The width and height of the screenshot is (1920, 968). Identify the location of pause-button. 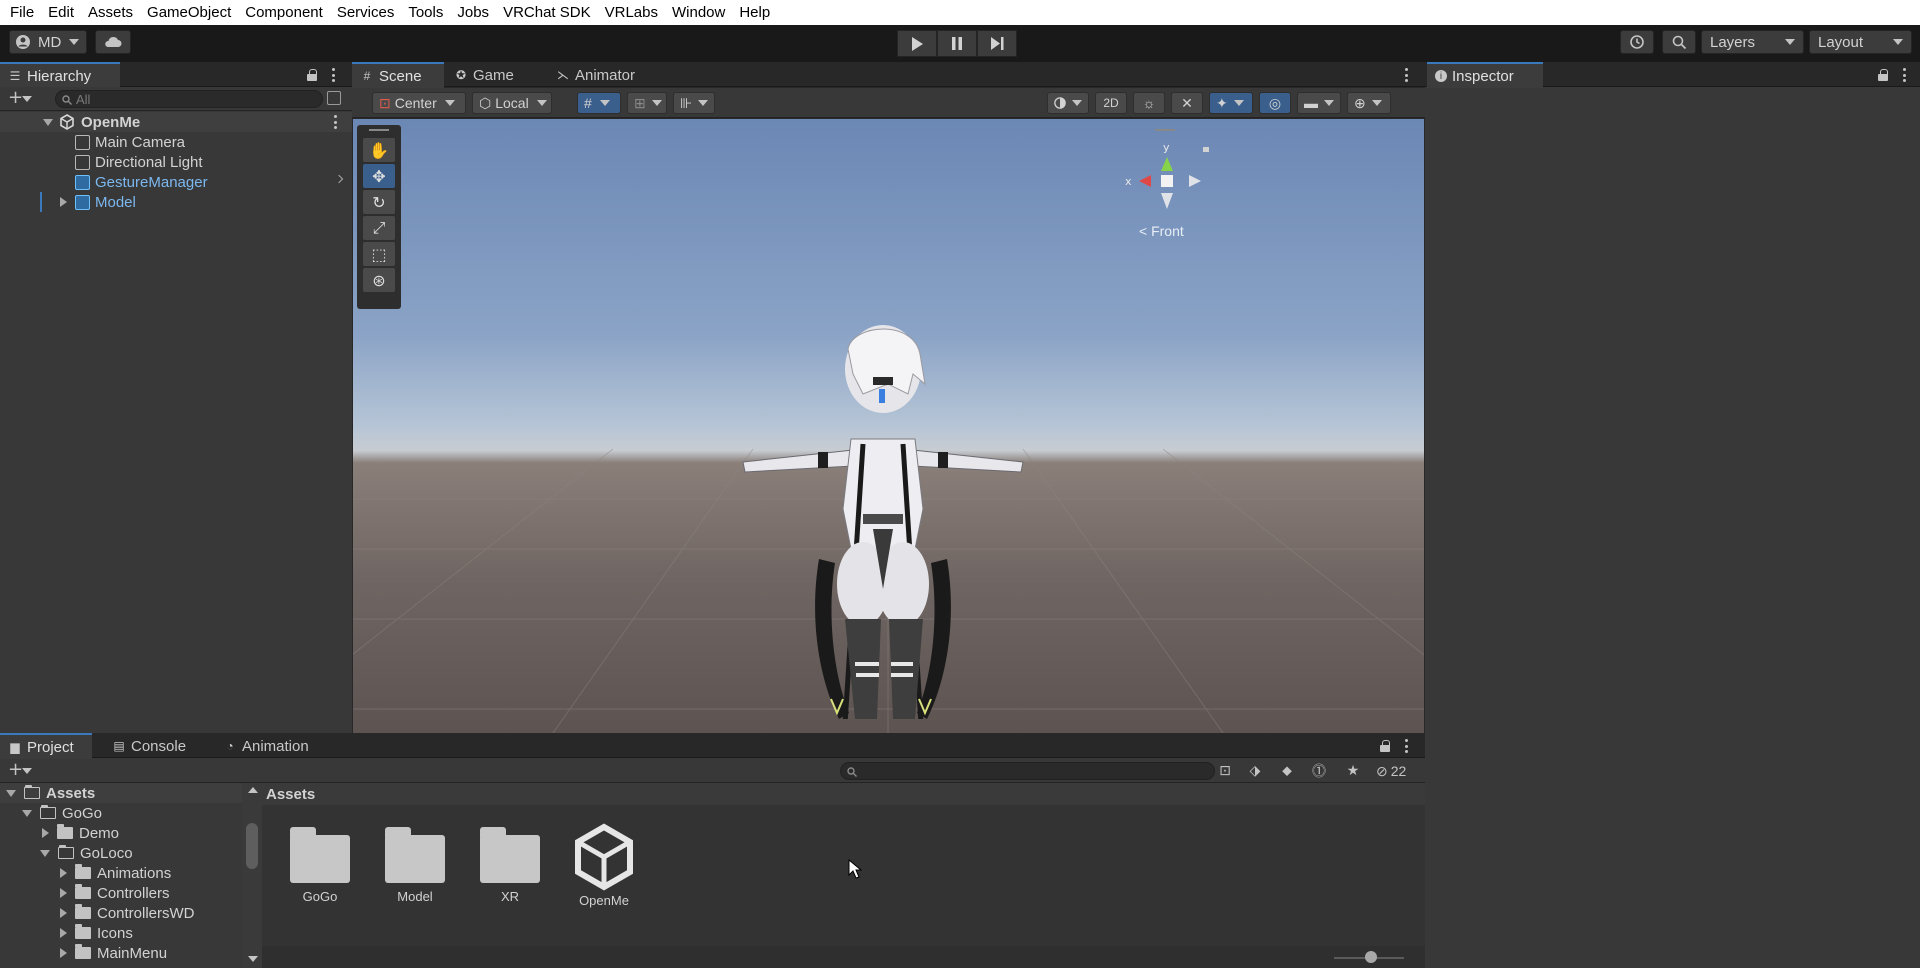
(957, 43).